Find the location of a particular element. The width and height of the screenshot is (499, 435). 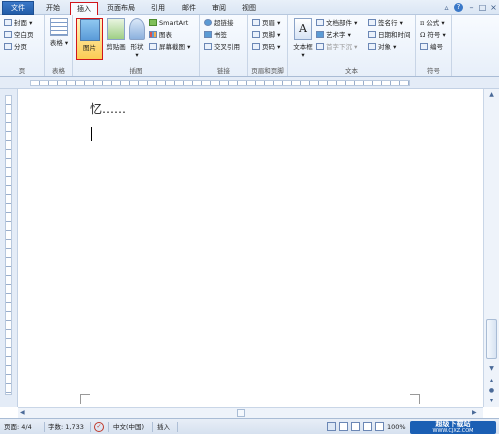

tab-insert: 插入 is located at coordinates (84, 8).